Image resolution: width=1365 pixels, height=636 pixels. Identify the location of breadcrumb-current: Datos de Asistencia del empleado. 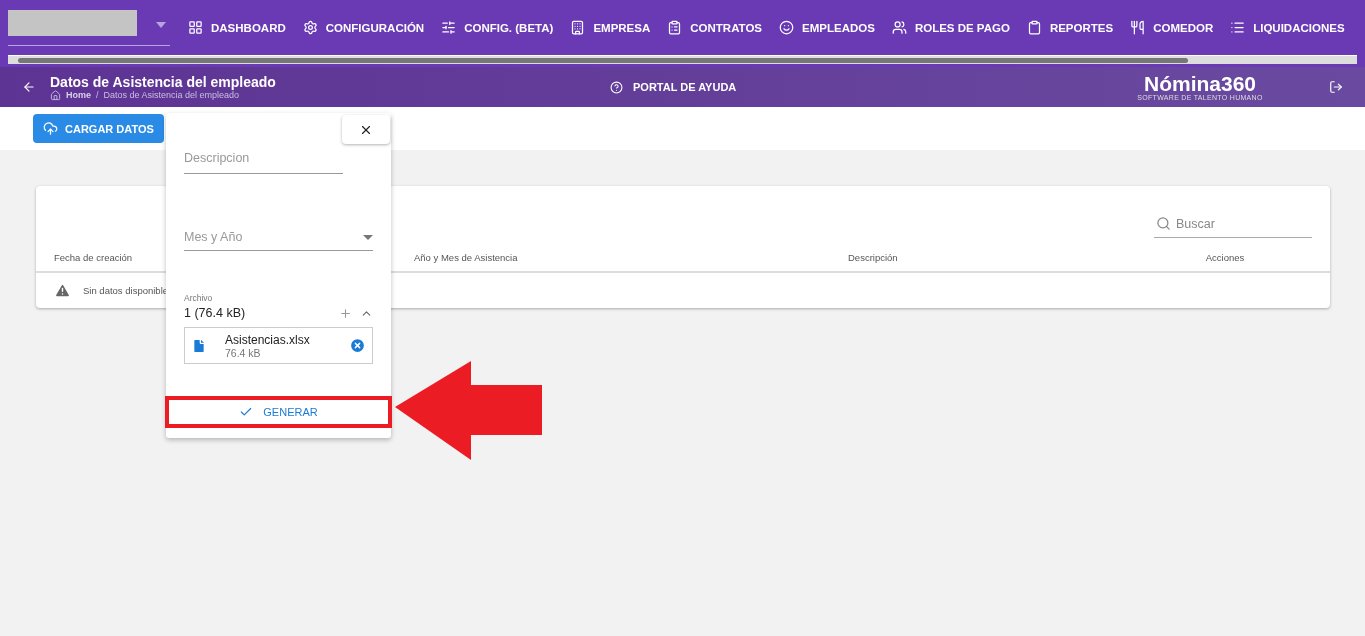
(171, 95).